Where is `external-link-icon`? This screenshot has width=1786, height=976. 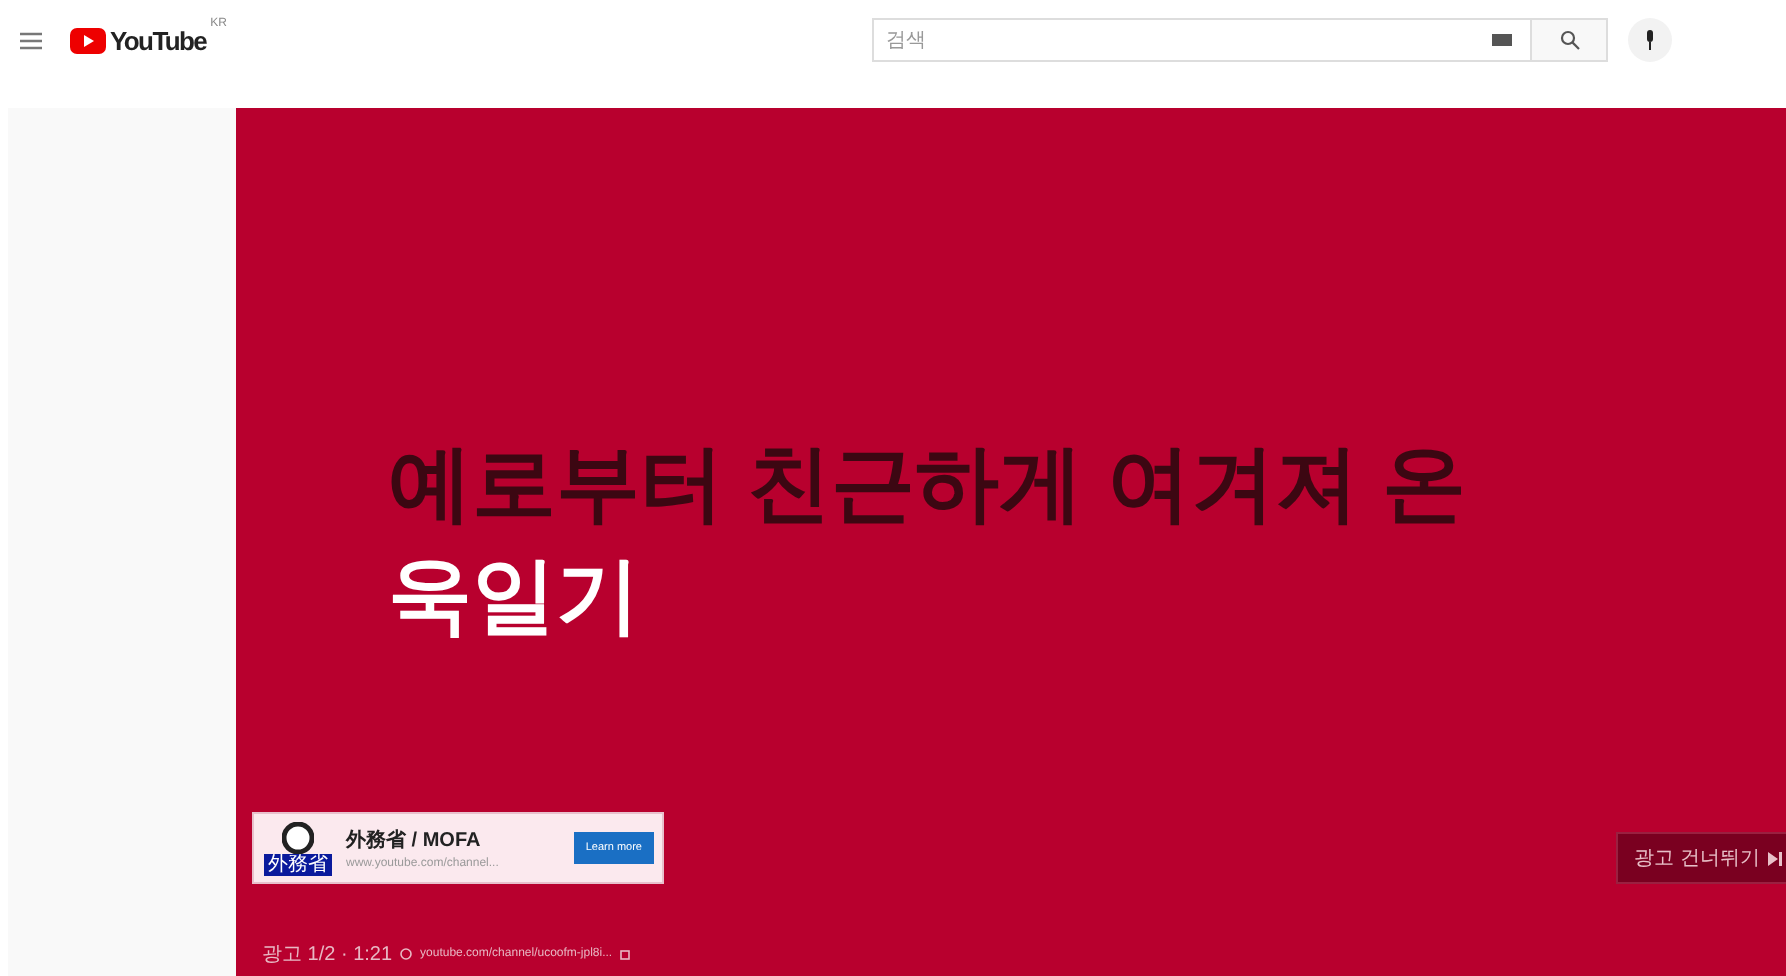
external-link-icon is located at coordinates (625, 954).